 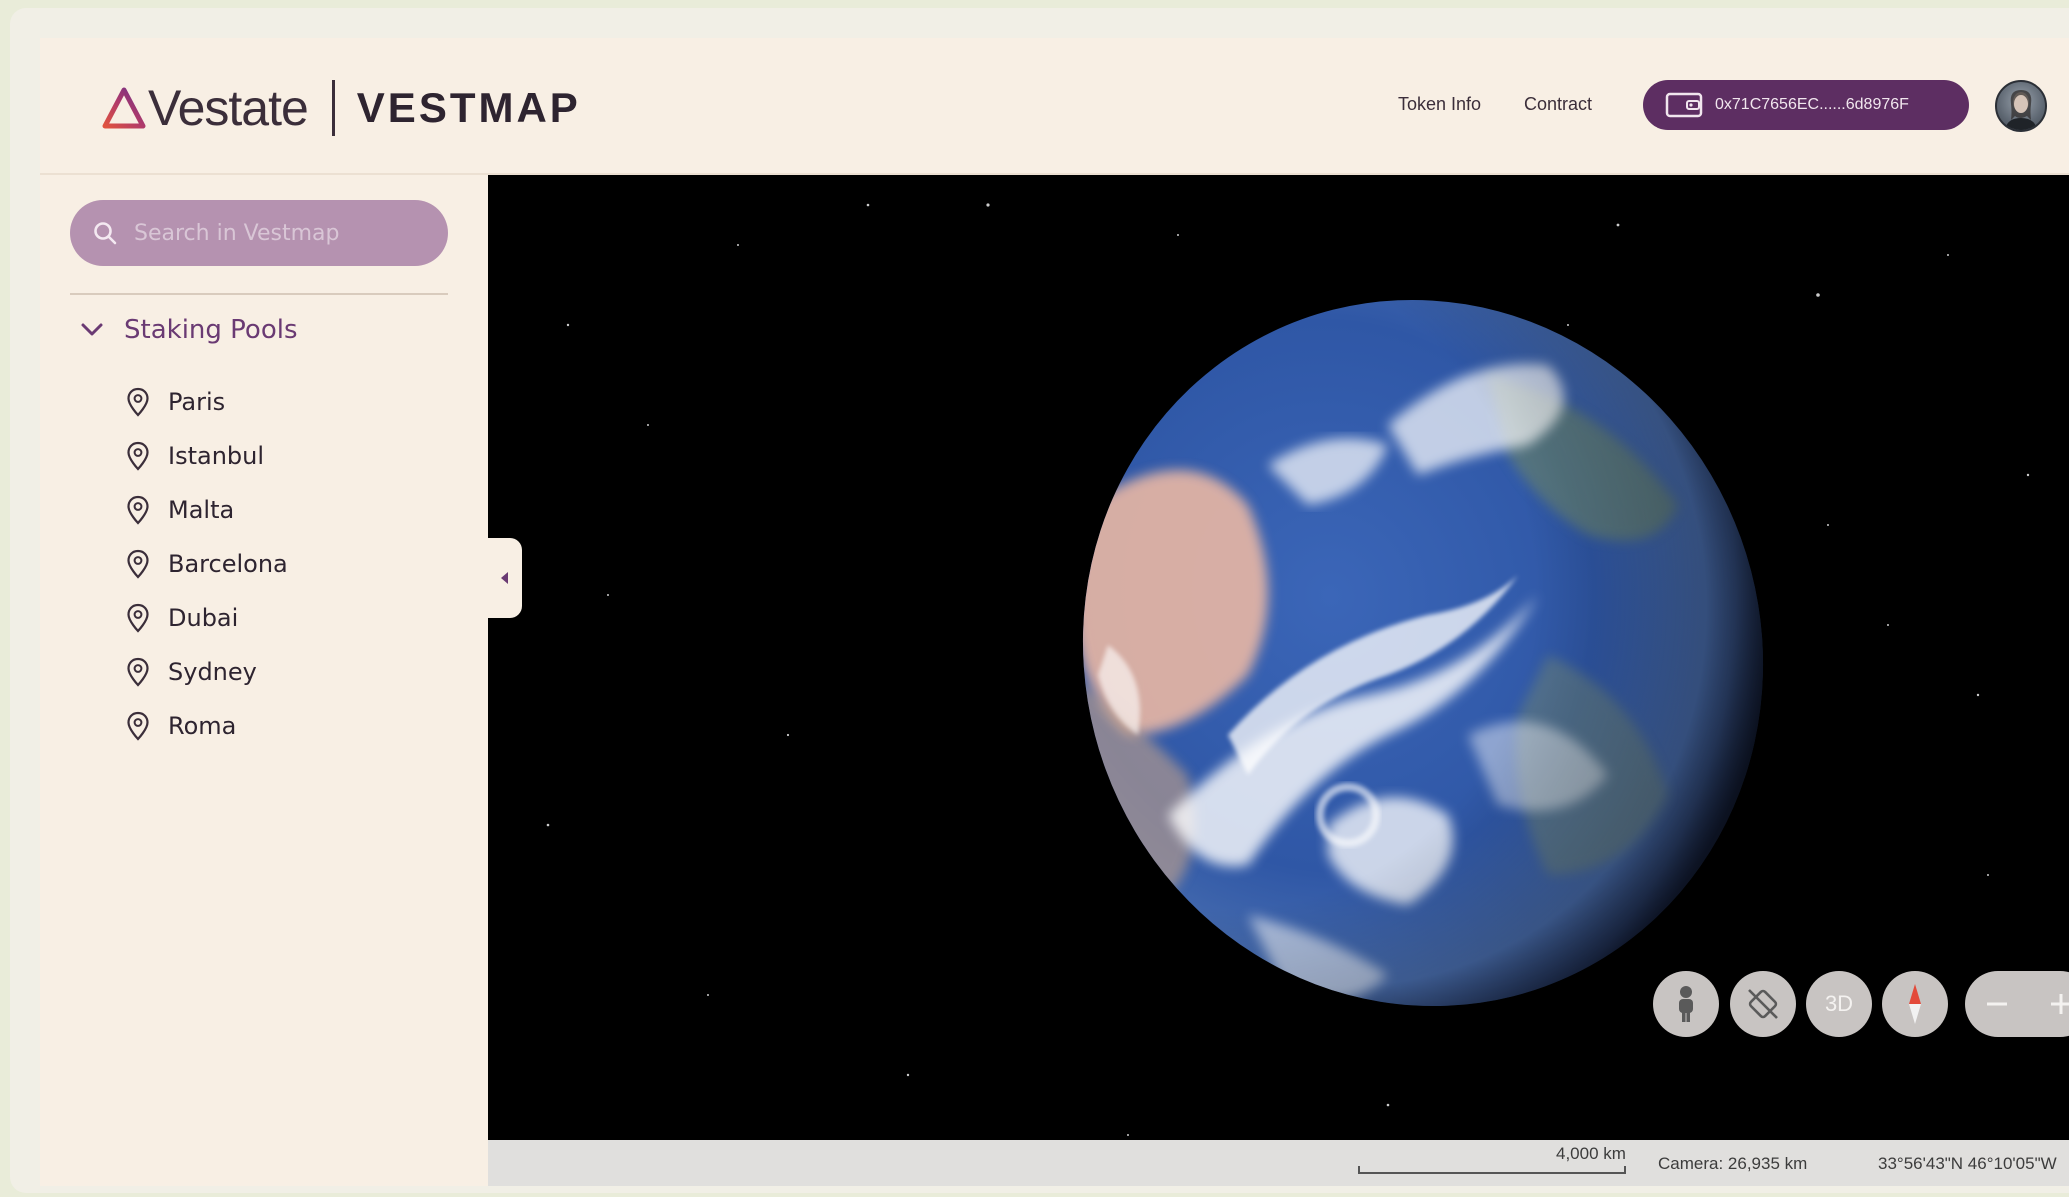 I want to click on pool-item-roma: Roma, so click(x=207, y=726).